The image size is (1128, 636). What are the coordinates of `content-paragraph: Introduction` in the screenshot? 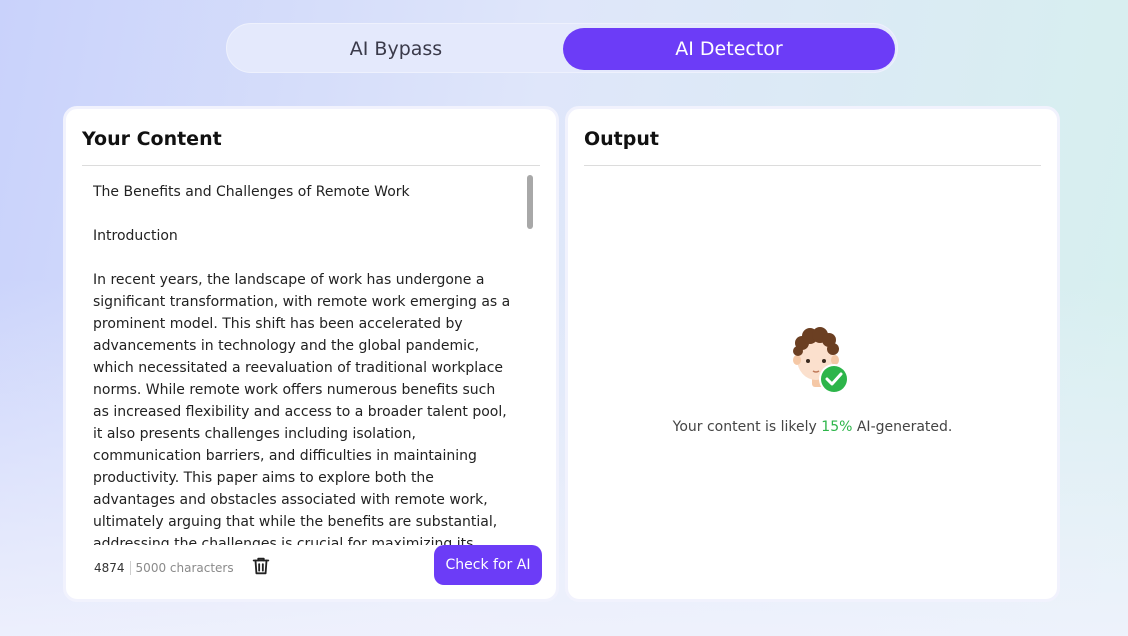 It's located at (135, 236).